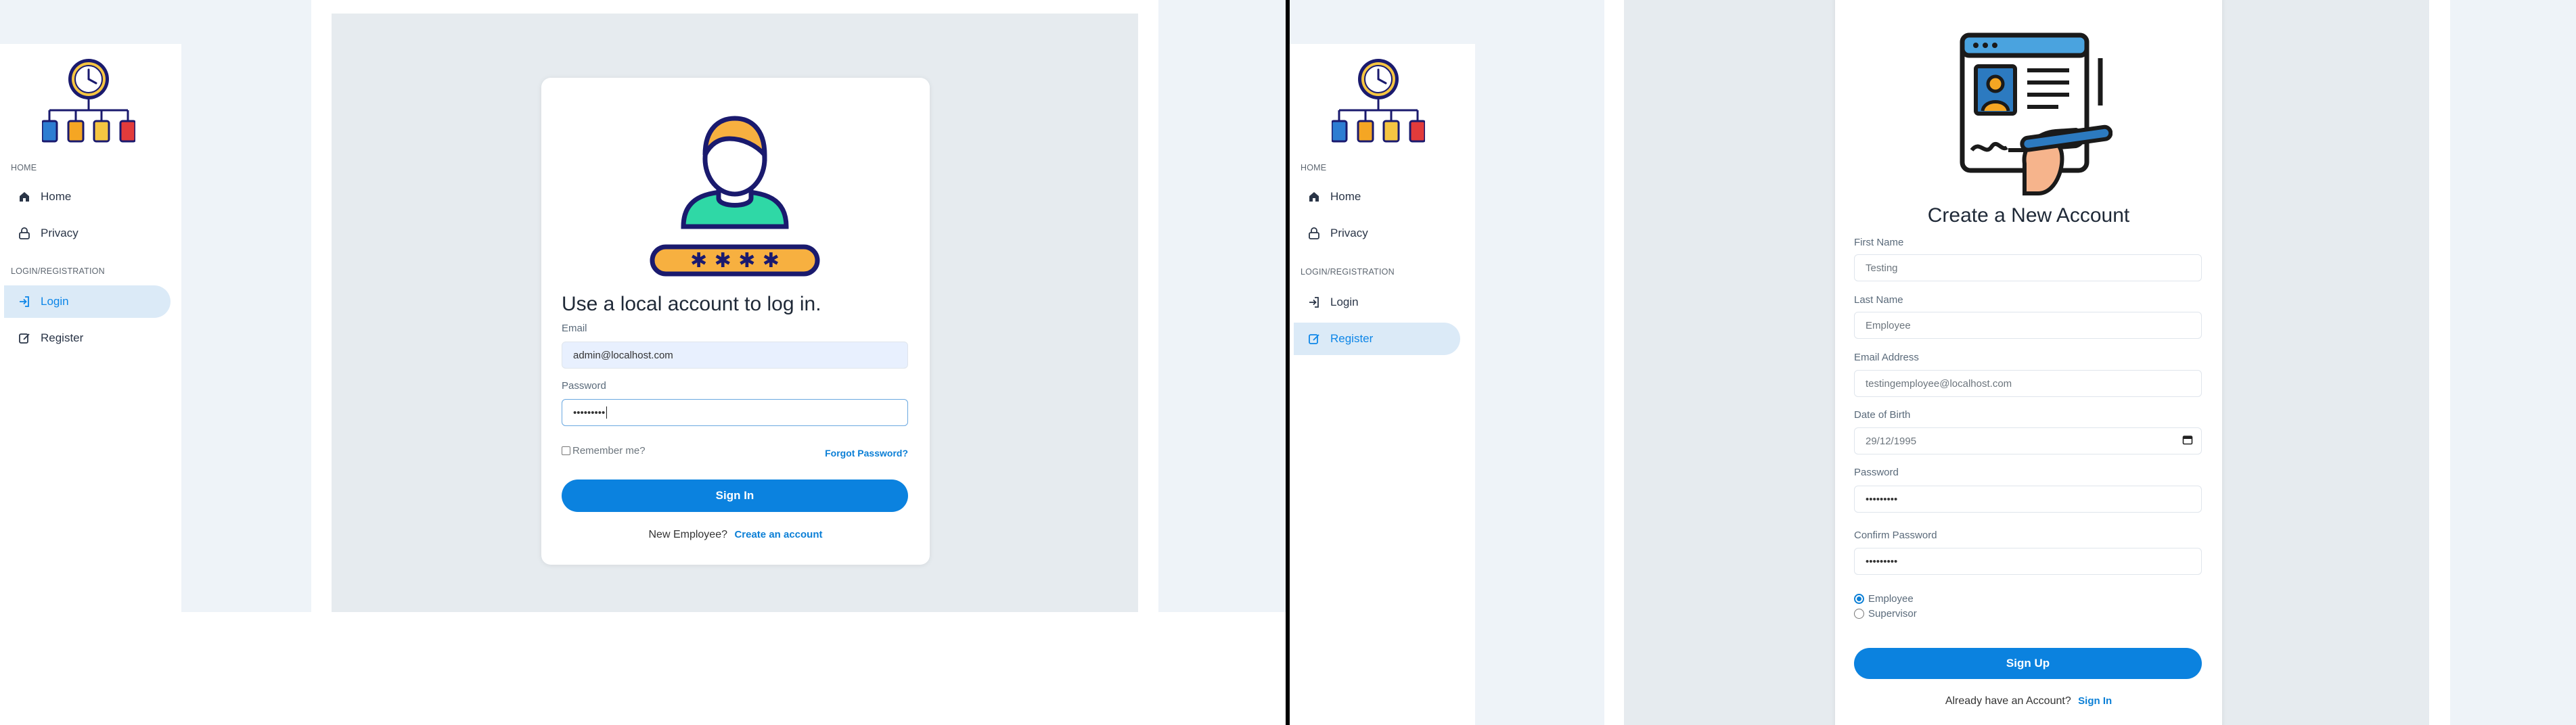  I want to click on create-account-link: Create an account, so click(778, 534).